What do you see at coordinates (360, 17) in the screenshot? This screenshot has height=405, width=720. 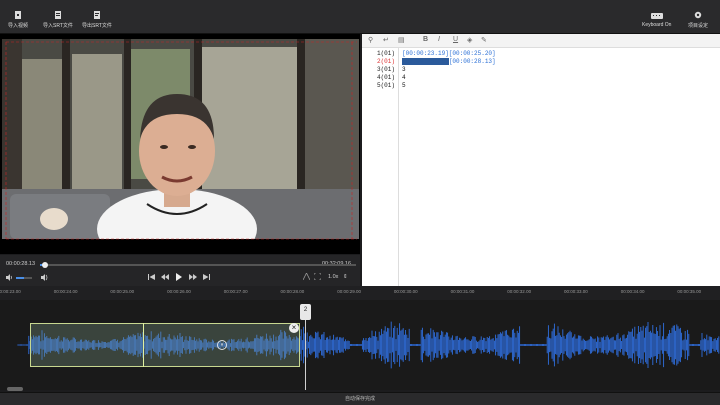 I see `toolbar: 导入视频 导入SRT文件 导出SRT文件 Keyboard On 项目设定` at bounding box center [360, 17].